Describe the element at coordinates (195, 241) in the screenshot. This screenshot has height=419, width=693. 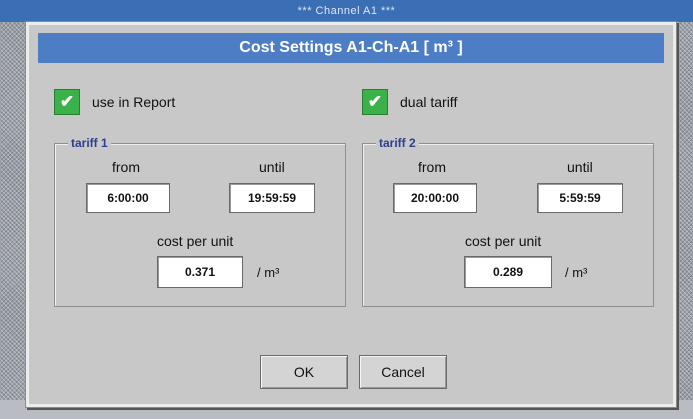
I see `tariff-1-cost-label: cost per unit` at that location.